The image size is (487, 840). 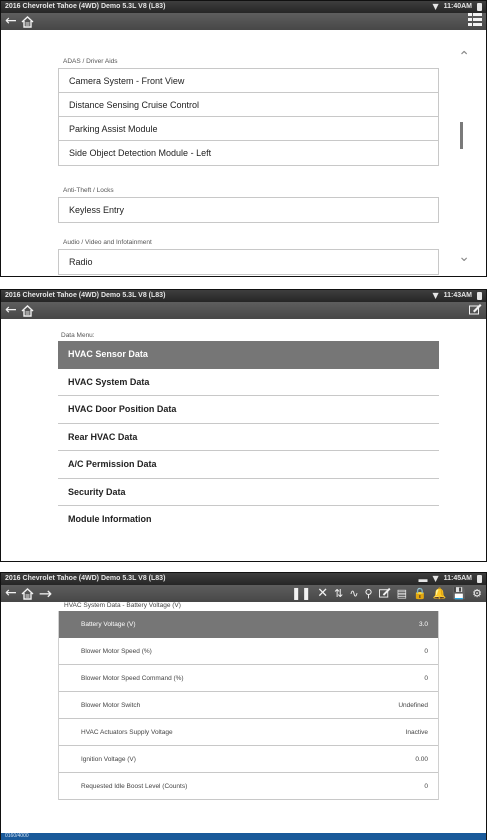 What do you see at coordinates (422, 579) in the screenshot?
I see `minimize-icon: ▬` at bounding box center [422, 579].